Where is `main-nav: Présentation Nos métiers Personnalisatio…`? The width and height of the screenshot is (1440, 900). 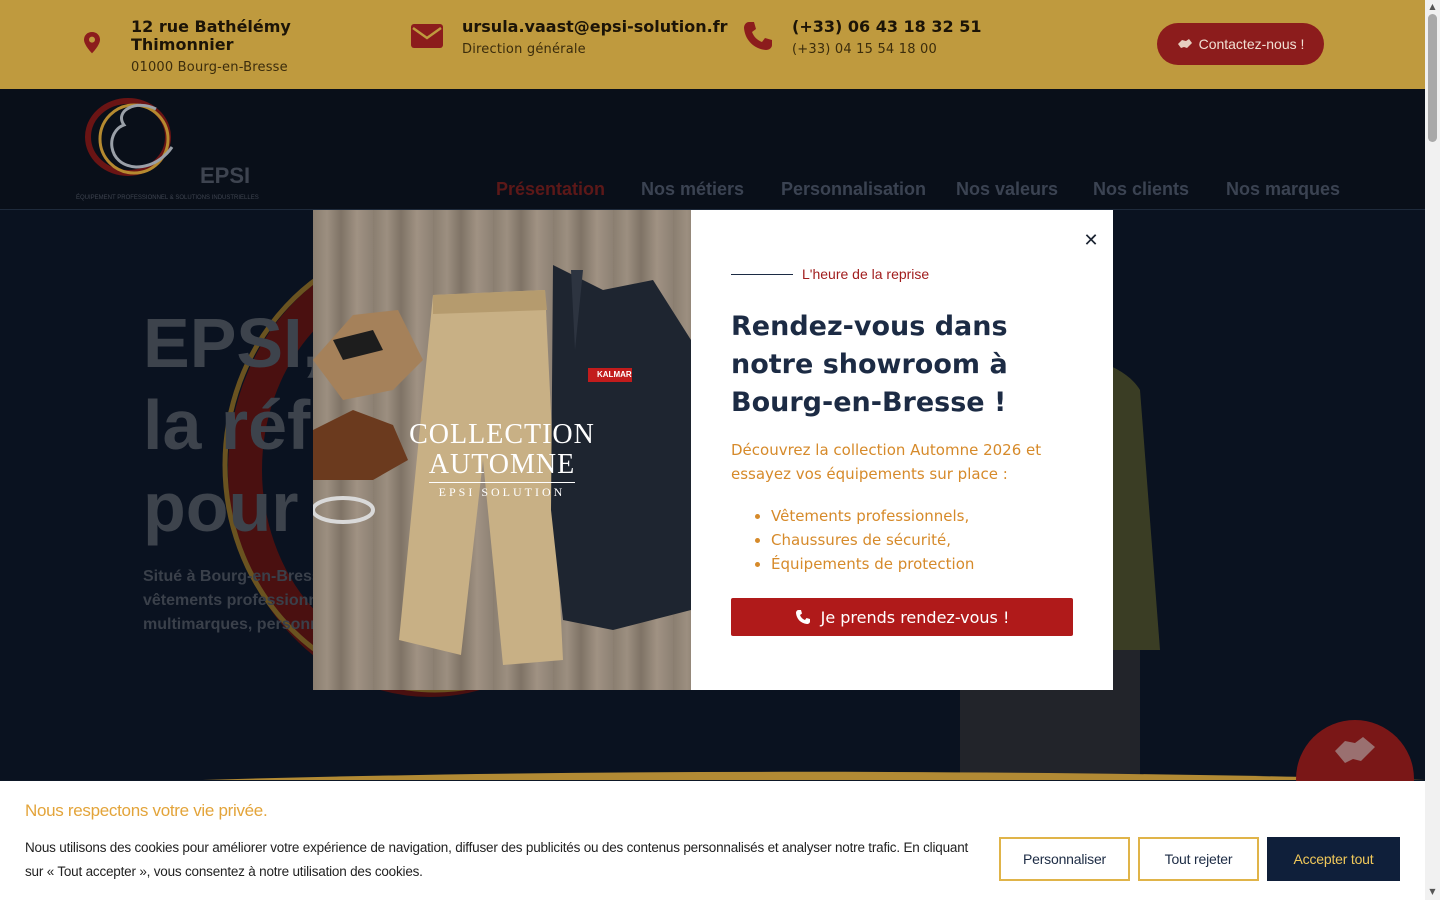
main-nav: Présentation Nos métiers Personnalisatio… is located at coordinates (712, 190).